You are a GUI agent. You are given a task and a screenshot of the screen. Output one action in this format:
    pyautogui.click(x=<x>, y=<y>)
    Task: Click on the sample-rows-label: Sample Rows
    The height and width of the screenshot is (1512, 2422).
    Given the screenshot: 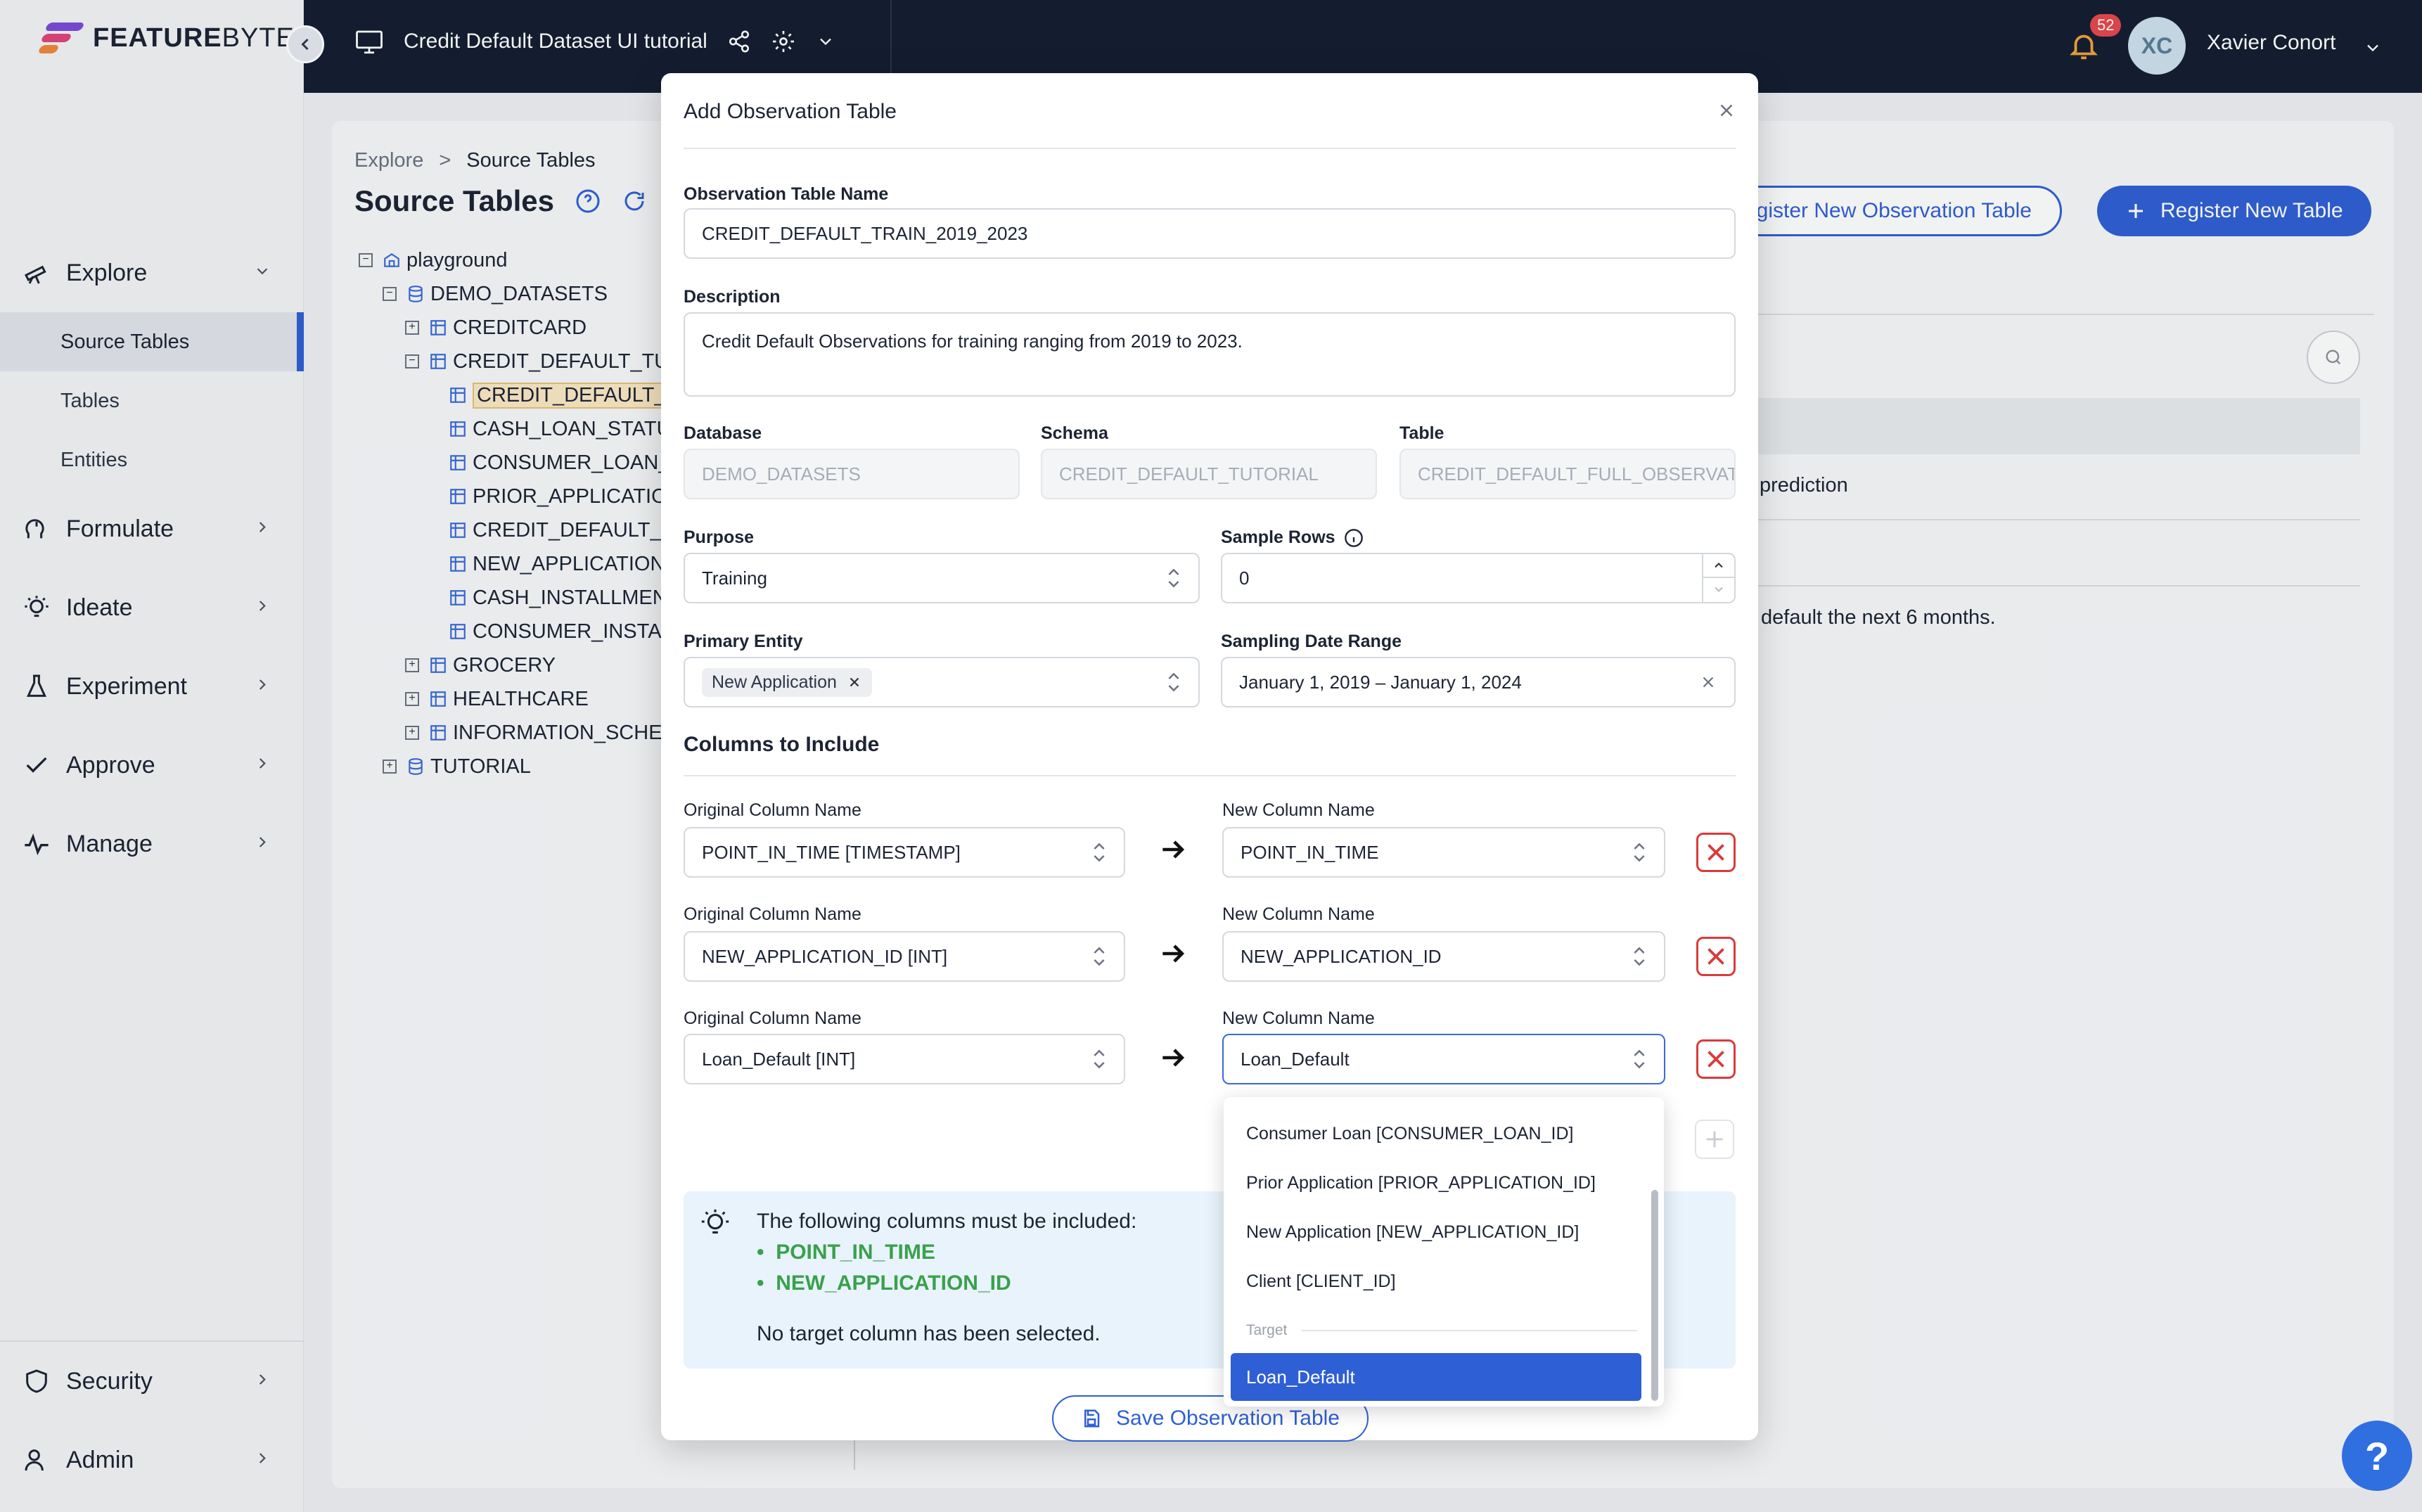 What is the action you would take?
    pyautogui.click(x=1278, y=537)
    